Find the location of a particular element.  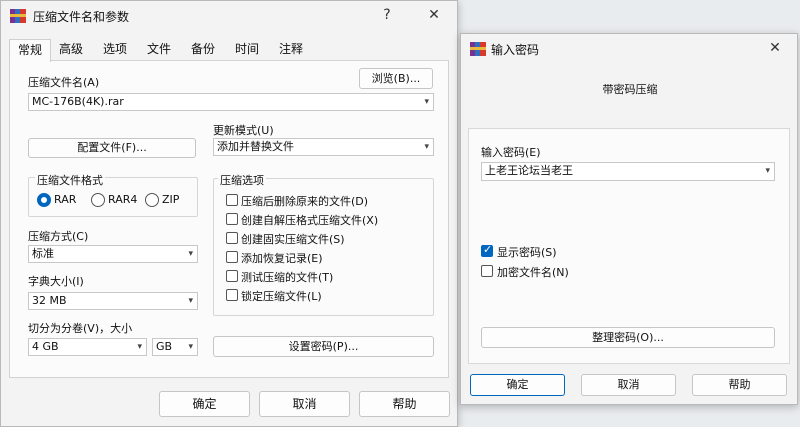

recovery-label: 添加恢复记录(E) is located at coordinates (282, 258).